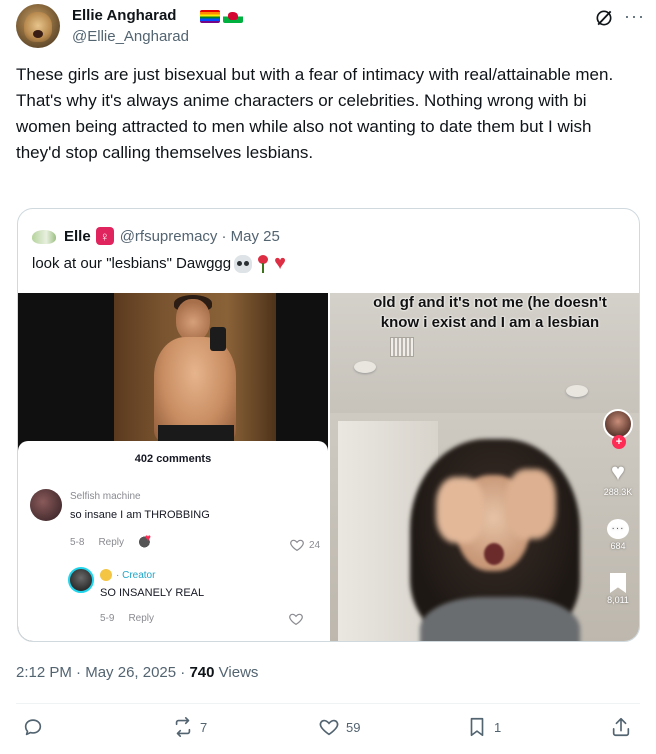  Describe the element at coordinates (130, 672) in the screenshot. I see `tweet-date: May 26, 2025` at that location.